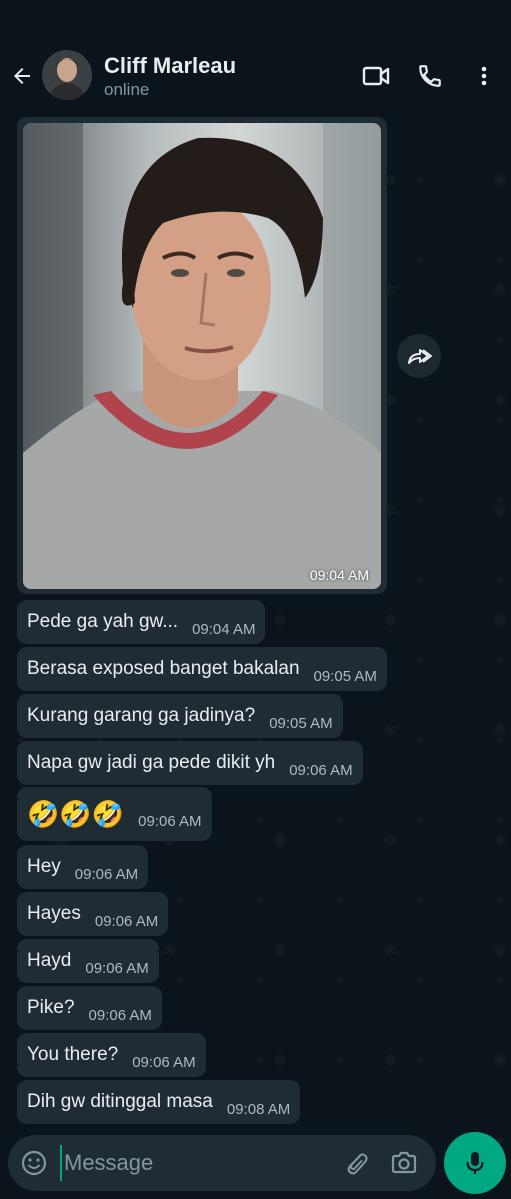 Image resolution: width=511 pixels, height=1199 pixels. What do you see at coordinates (255, 56) in the screenshot?
I see `chat-header: Cliff Marleau online` at bounding box center [255, 56].